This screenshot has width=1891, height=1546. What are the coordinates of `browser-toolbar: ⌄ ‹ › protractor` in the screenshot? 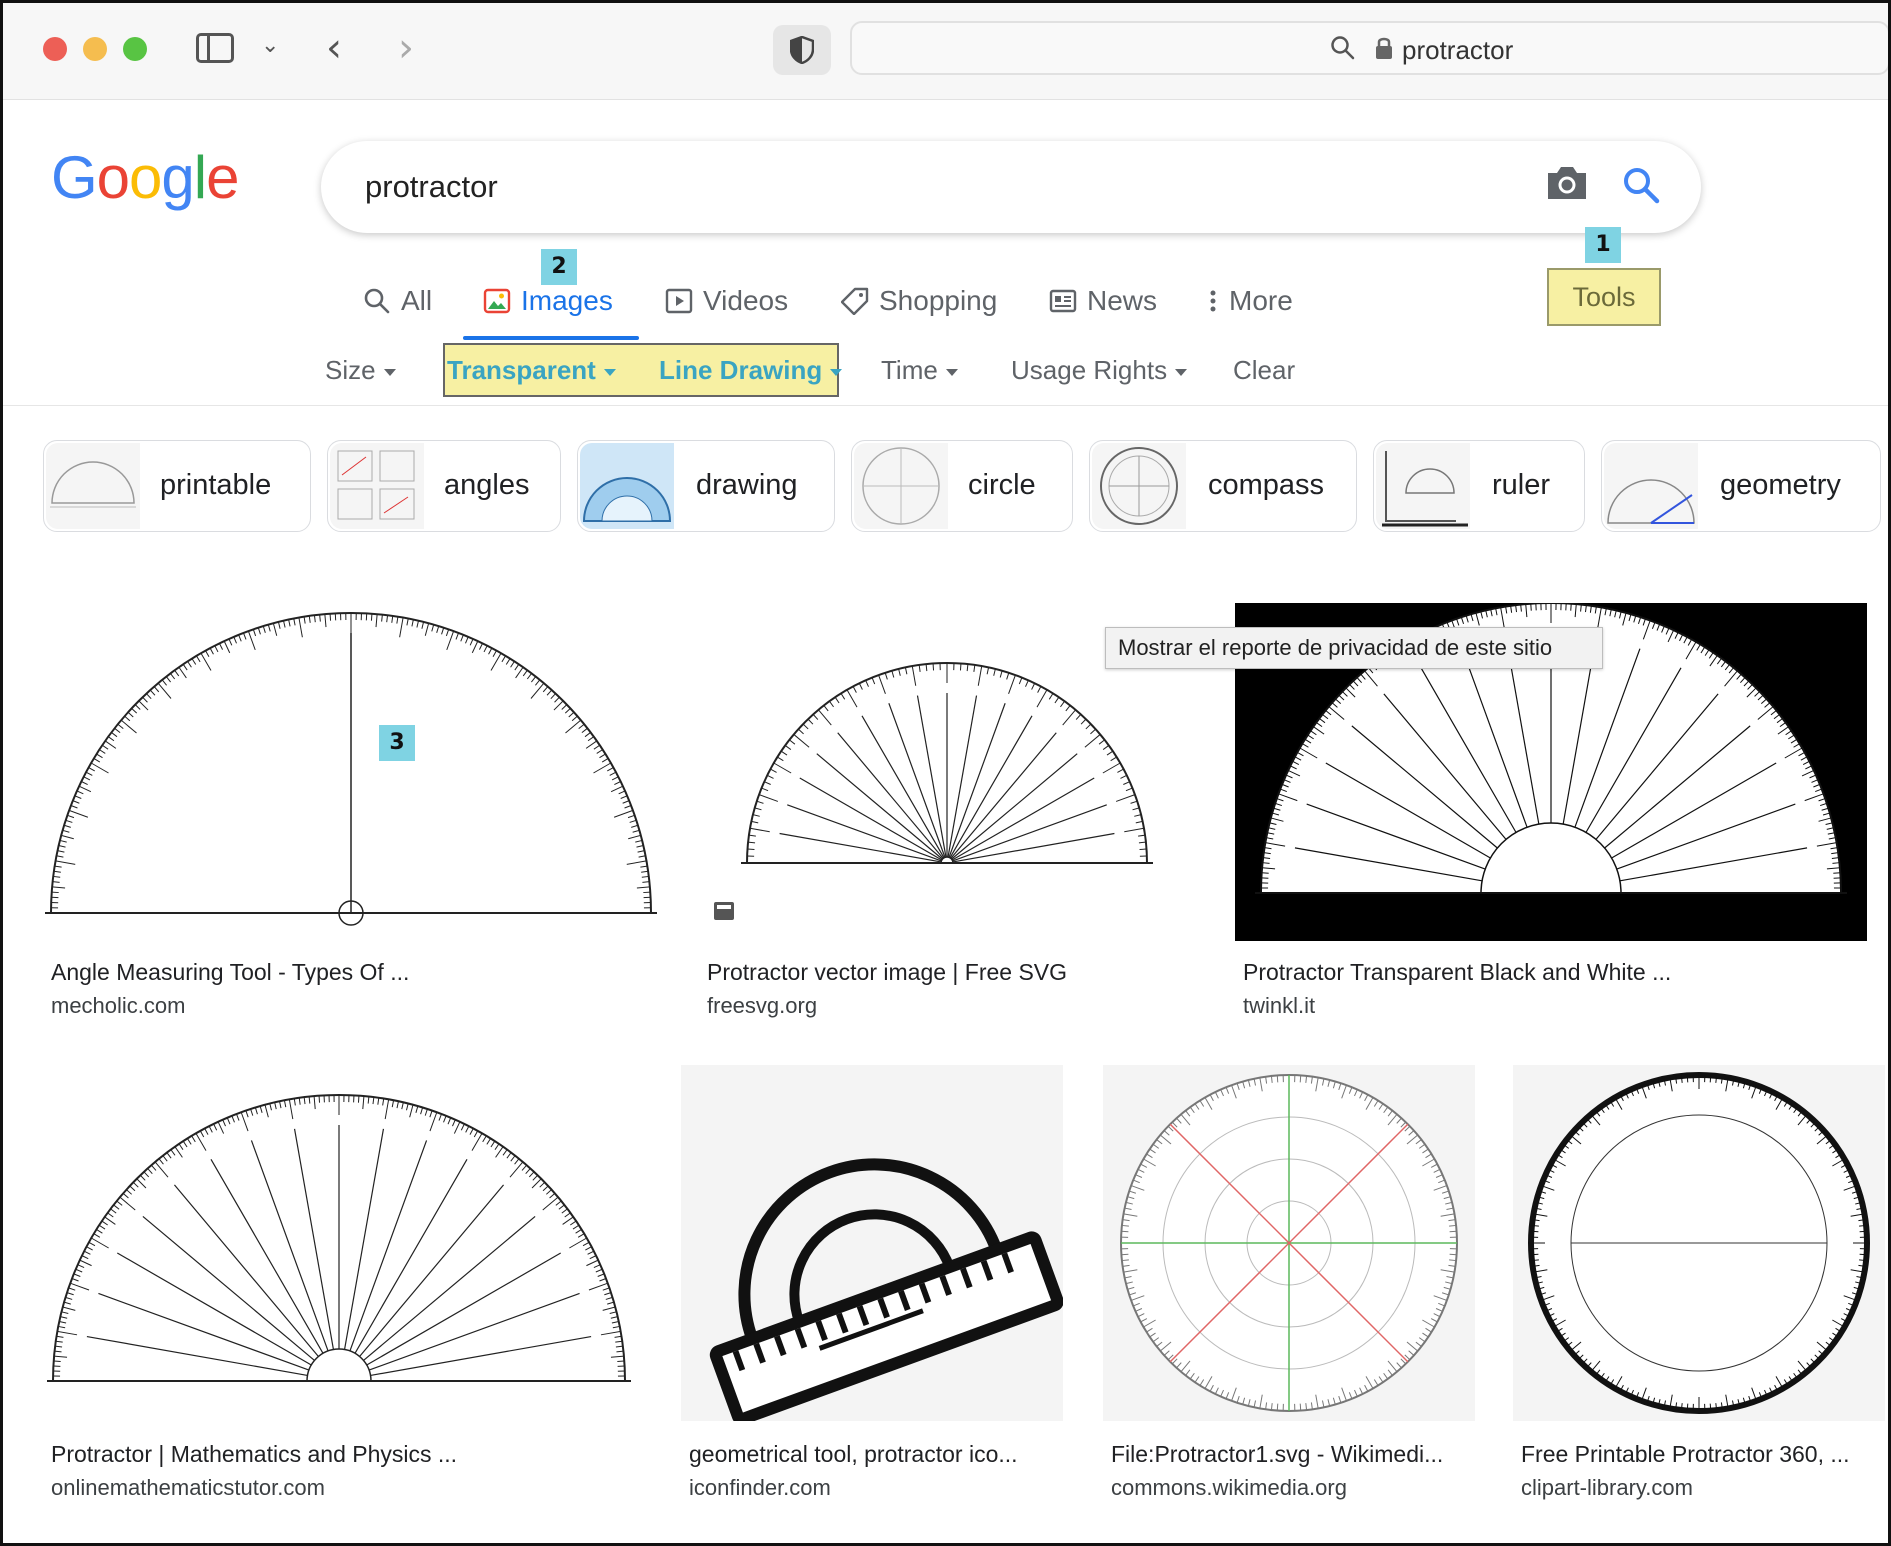 It's located at (945, 51).